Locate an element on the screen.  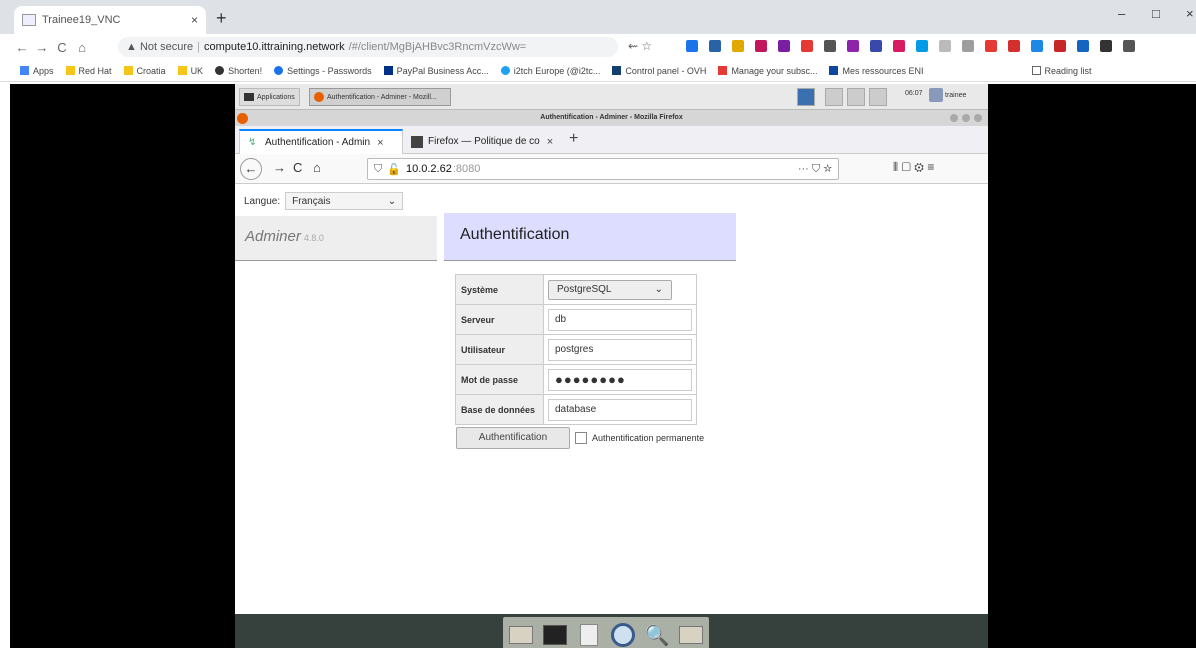
dock-terminal-icon is located at coordinates (555, 635).